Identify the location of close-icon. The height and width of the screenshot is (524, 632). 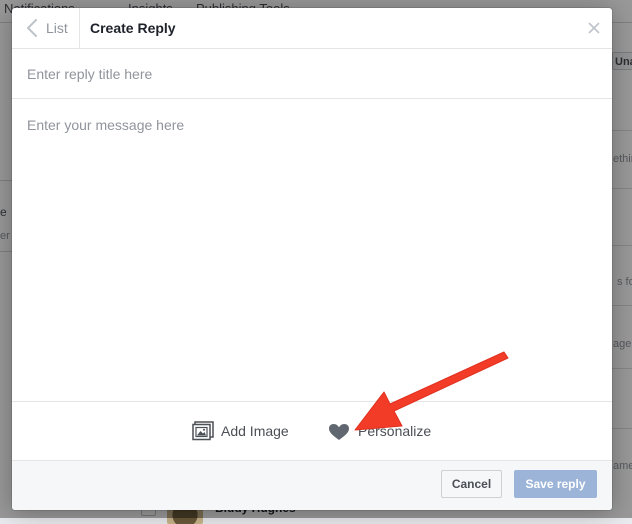
(594, 28).